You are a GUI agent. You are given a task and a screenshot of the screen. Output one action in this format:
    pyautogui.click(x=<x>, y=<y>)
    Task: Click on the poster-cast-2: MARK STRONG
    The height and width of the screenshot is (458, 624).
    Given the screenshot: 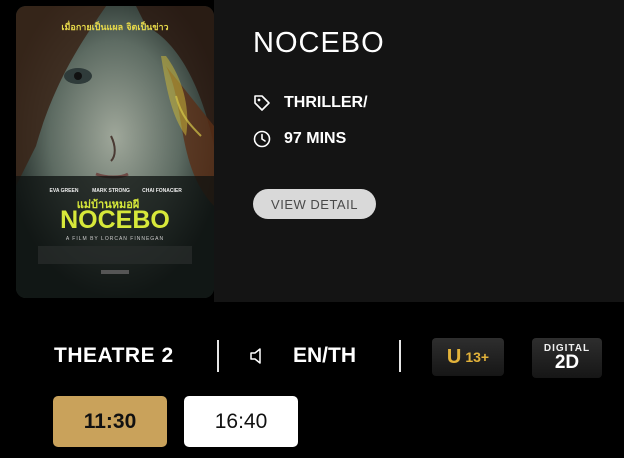 What is the action you would take?
    pyautogui.click(x=111, y=191)
    